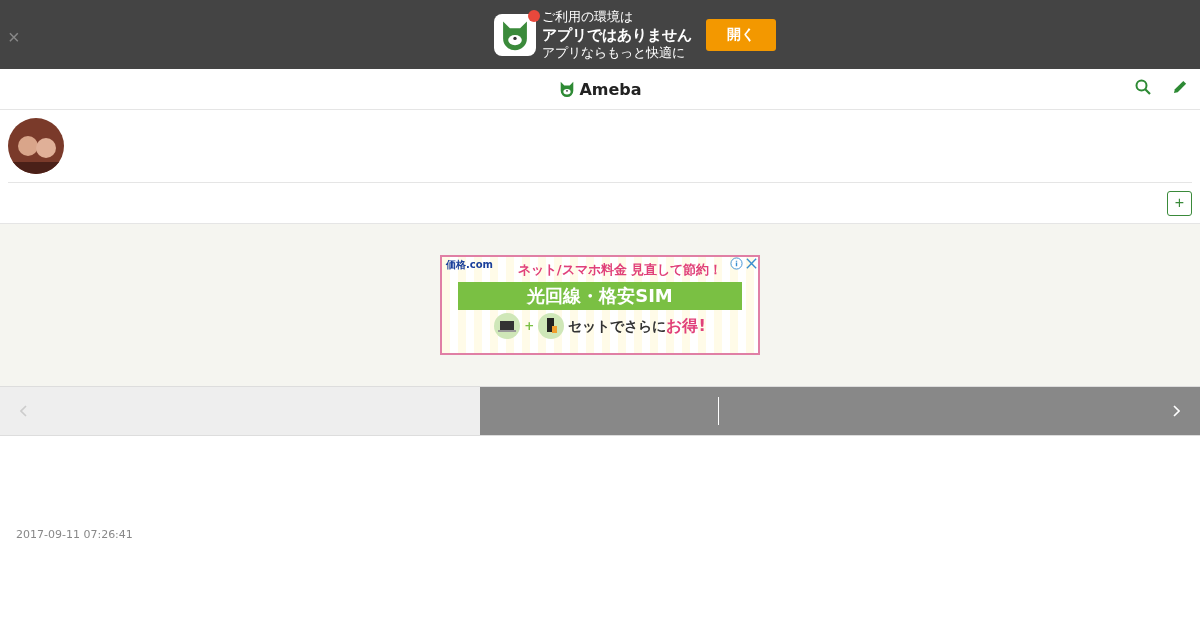 This screenshot has width=1200, height=630. Describe the element at coordinates (741, 34) in the screenshot. I see `open-button: 開く` at that location.